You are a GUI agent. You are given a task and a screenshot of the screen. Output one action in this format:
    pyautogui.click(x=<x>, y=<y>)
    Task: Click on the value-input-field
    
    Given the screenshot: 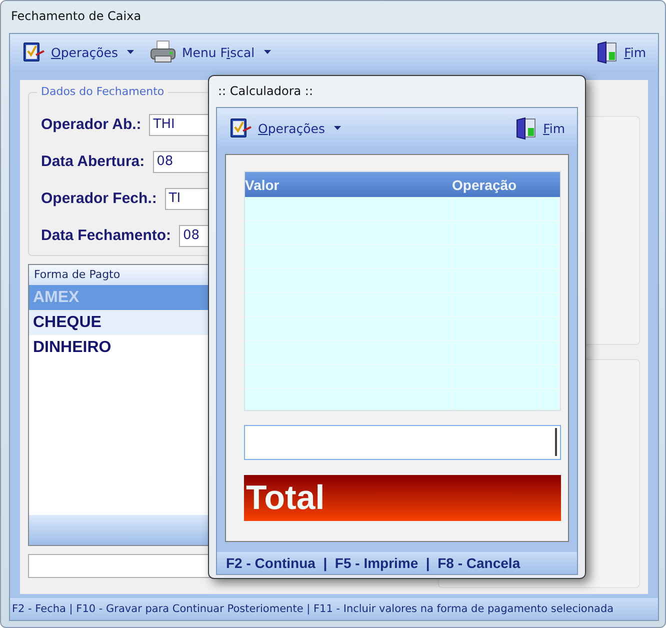 What is the action you would take?
    pyautogui.click(x=402, y=442)
    